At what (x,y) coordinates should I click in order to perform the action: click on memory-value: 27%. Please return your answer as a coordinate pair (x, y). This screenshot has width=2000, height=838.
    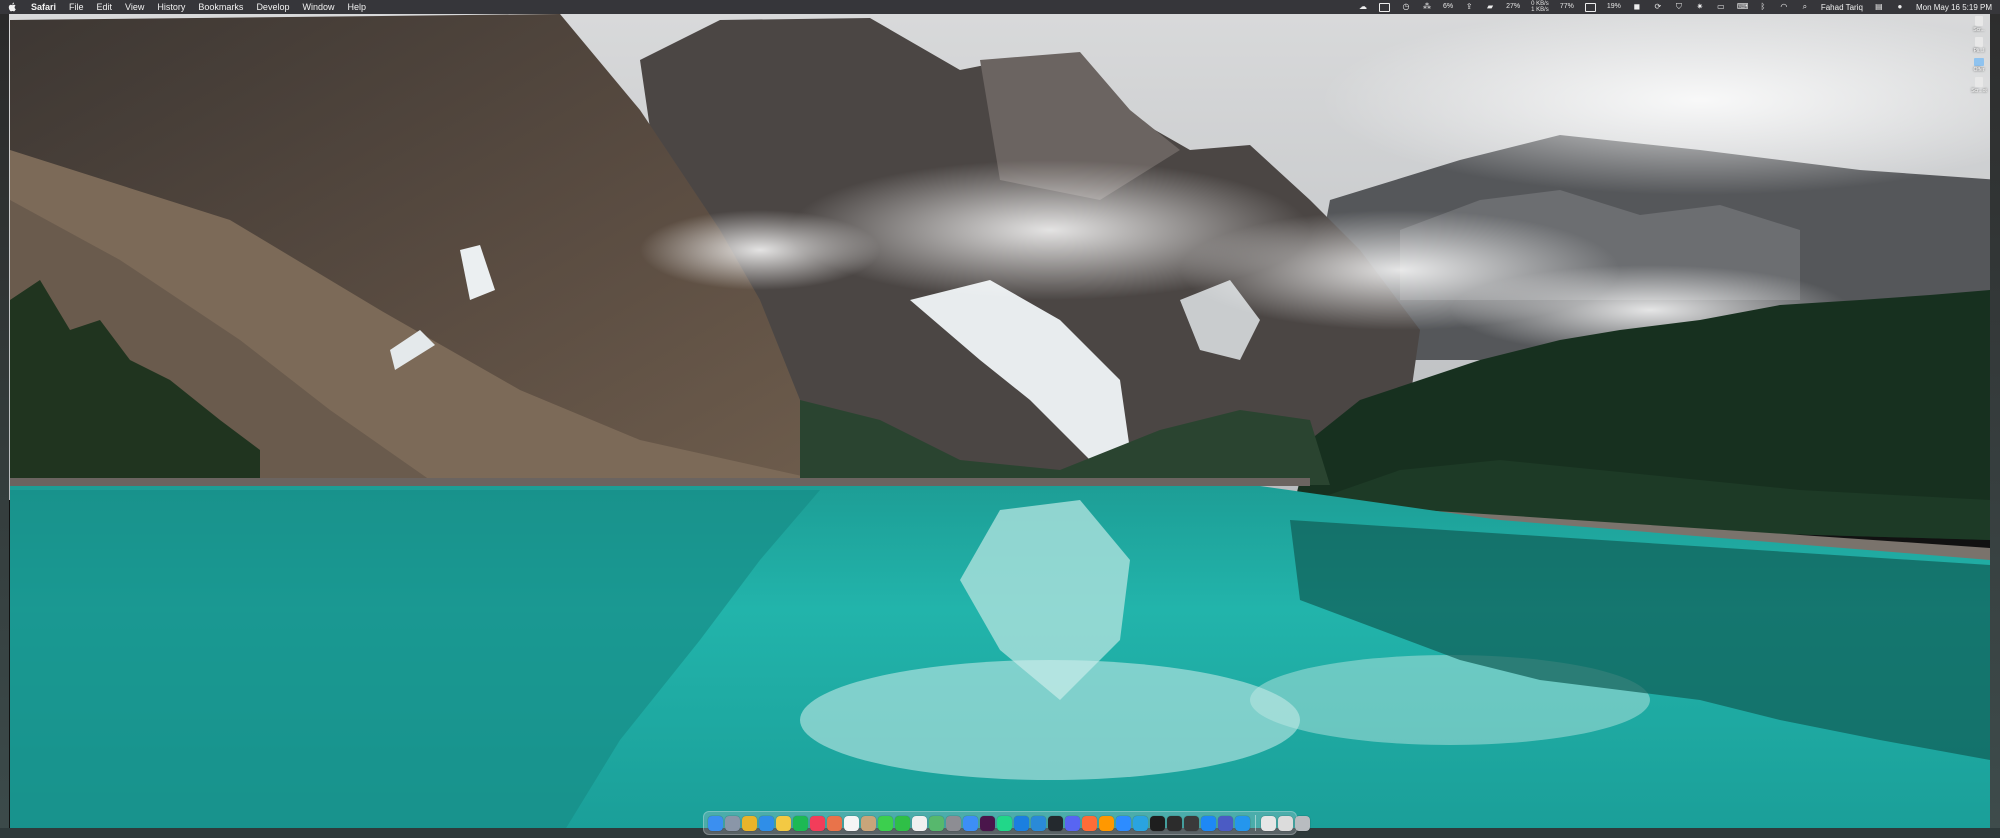
    Looking at the image, I should click on (1513, 6).